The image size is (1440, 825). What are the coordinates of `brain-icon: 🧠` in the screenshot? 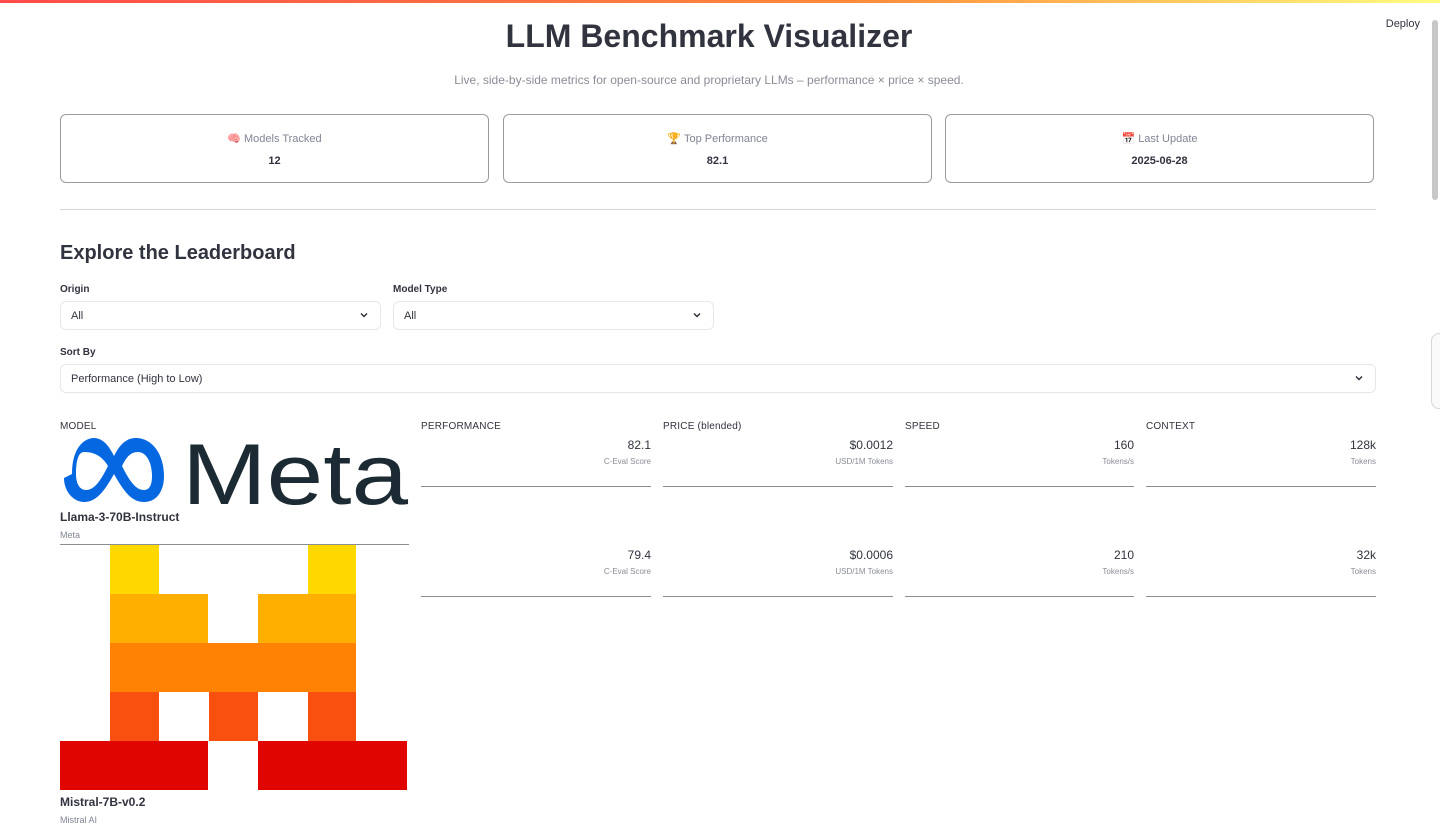 It's located at (234, 139).